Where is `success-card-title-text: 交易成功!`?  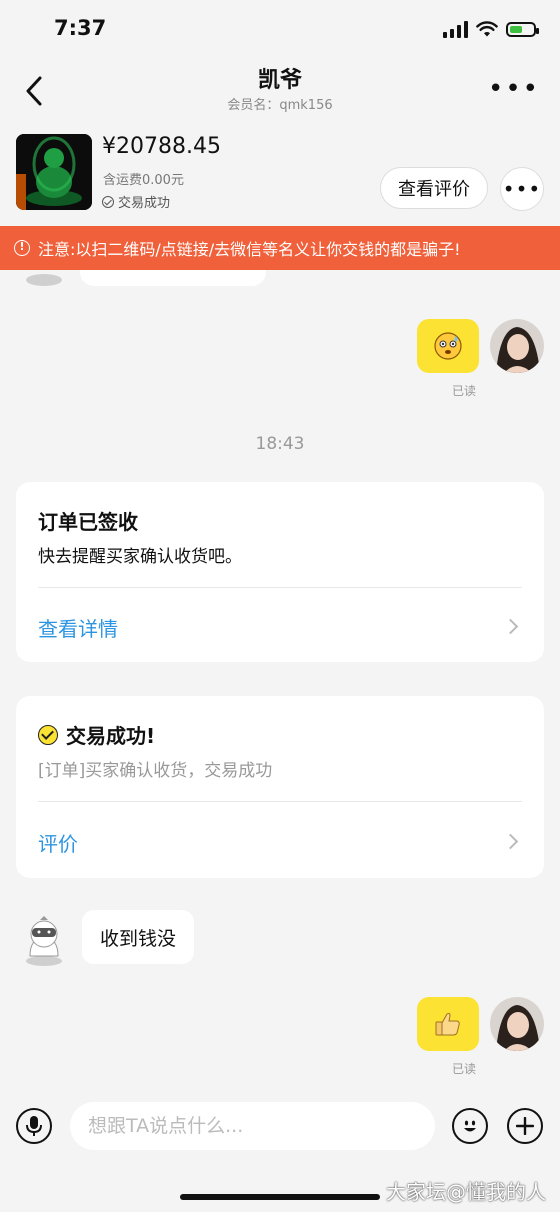 success-card-title-text: 交易成功! is located at coordinates (111, 736).